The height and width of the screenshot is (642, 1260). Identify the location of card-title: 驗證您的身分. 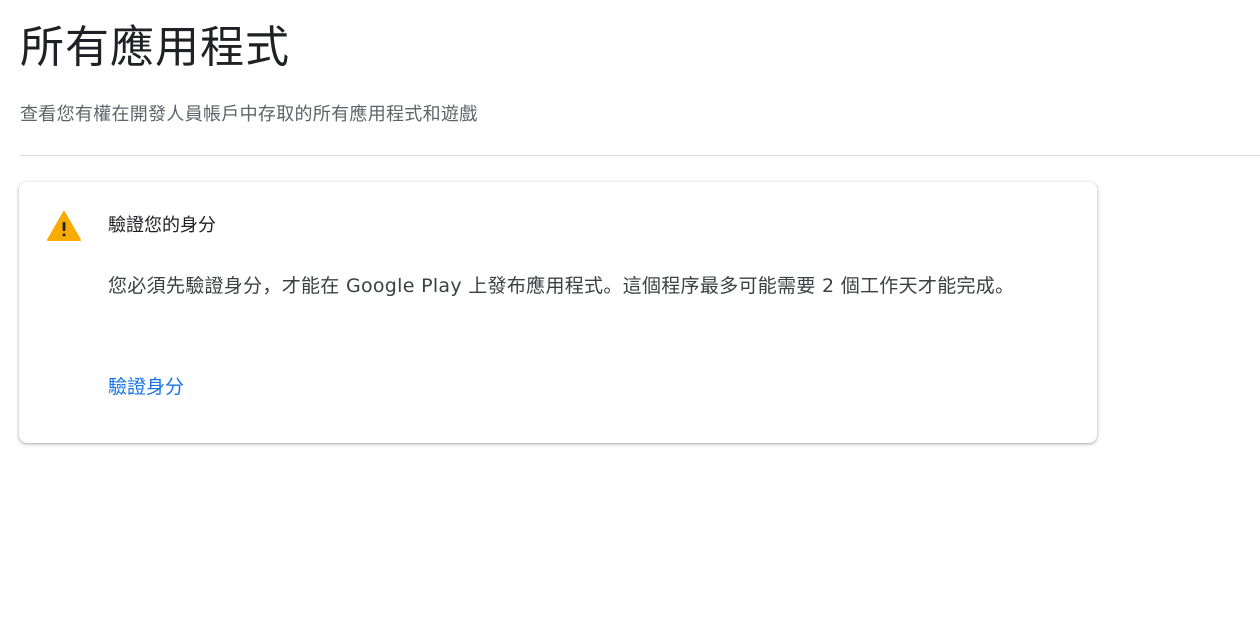
(162, 225).